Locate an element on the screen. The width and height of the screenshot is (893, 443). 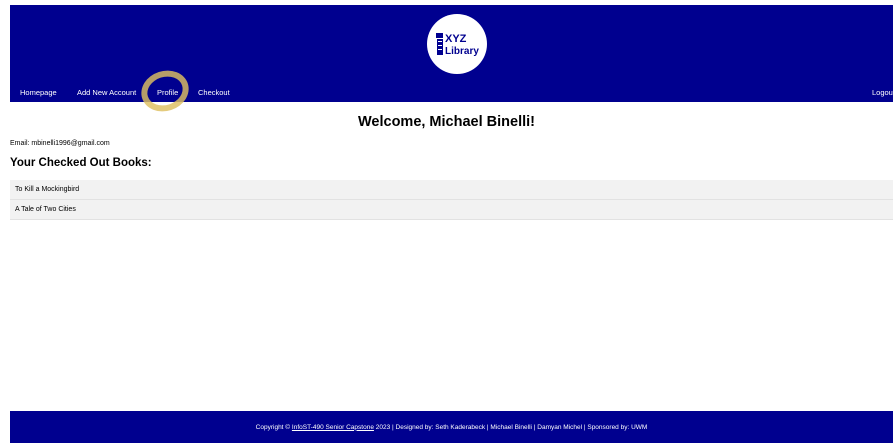
library-logo: XYZ Library is located at coordinates (457, 44).